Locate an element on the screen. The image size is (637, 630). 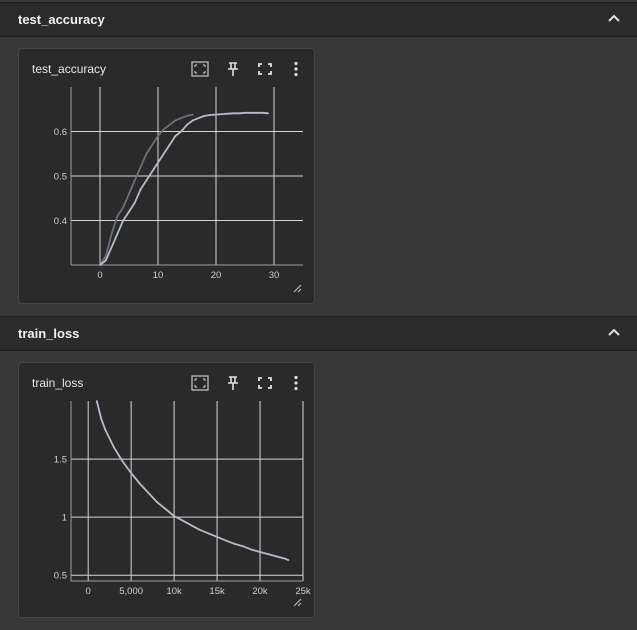
x-tick-label: 20 is located at coordinates (216, 275).